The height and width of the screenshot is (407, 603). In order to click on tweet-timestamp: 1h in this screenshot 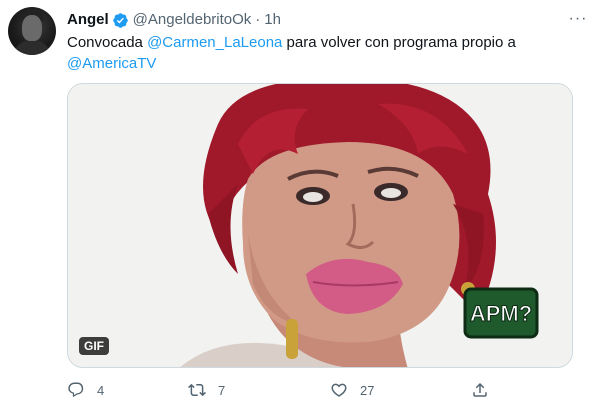, I will do `click(272, 20)`.